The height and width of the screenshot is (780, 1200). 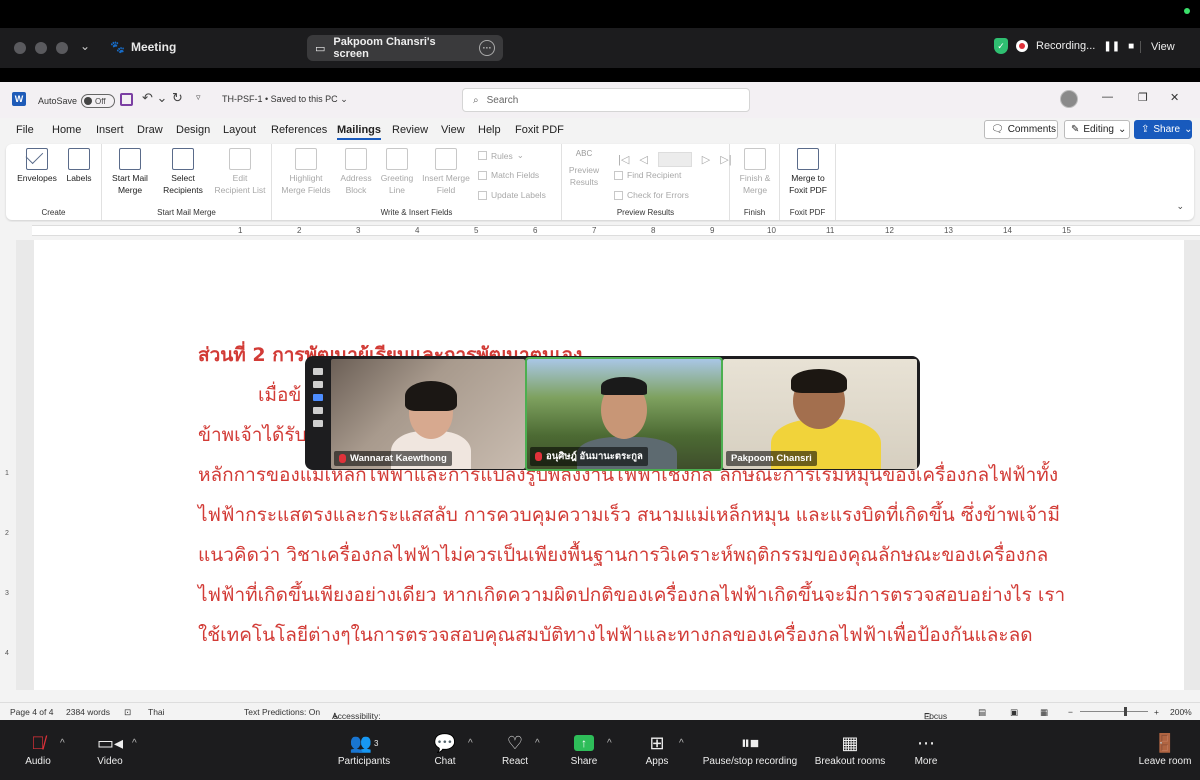 I want to click on tab-layout: Layout, so click(x=239, y=130).